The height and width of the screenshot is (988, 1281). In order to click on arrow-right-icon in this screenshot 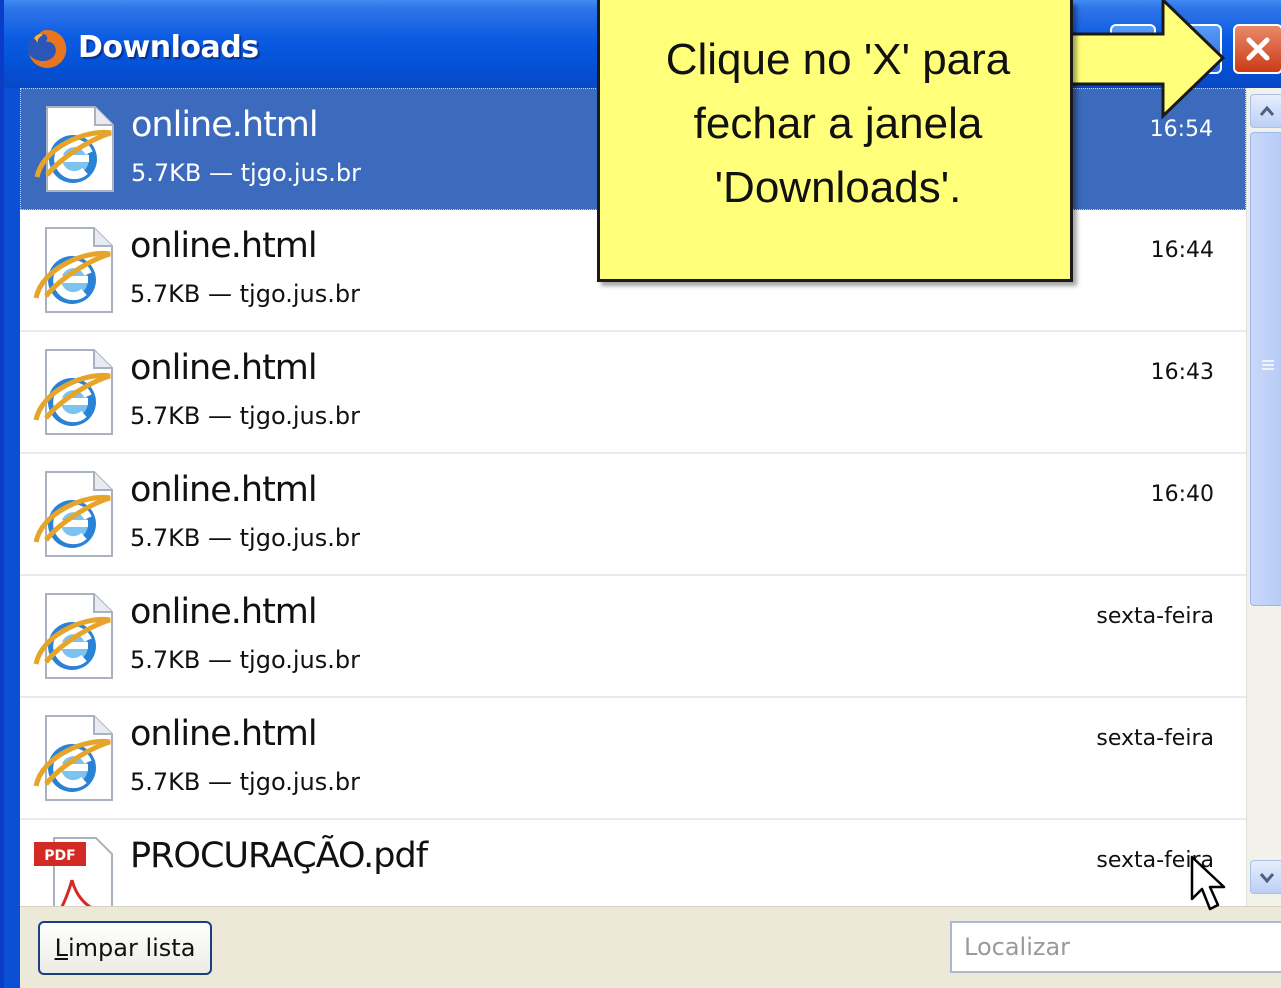, I will do `click(1140, 60)`.